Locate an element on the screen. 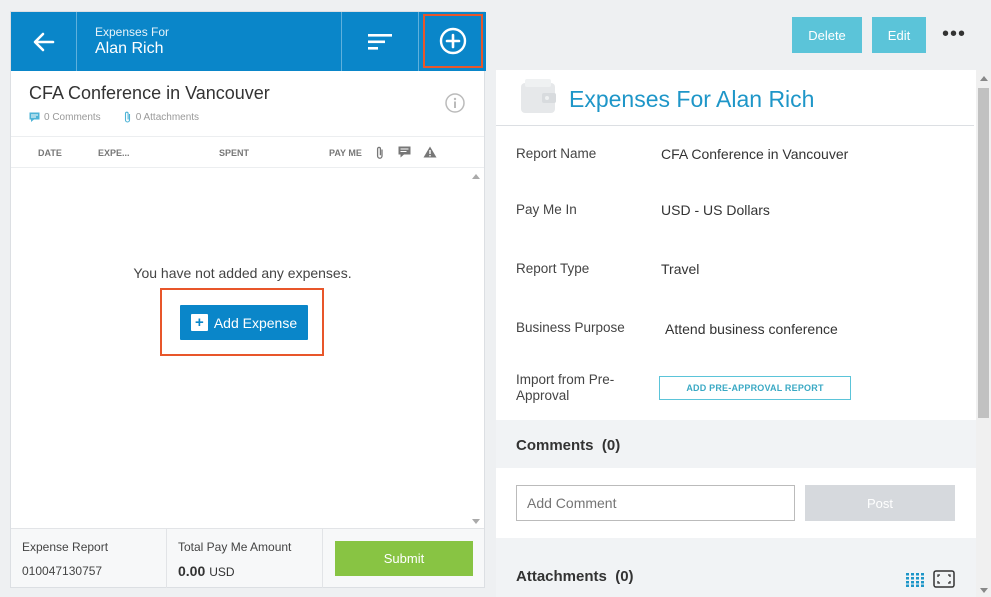 This screenshot has width=991, height=597. expense-report-cell: Expense Report 010047130757 is located at coordinates (89, 558).